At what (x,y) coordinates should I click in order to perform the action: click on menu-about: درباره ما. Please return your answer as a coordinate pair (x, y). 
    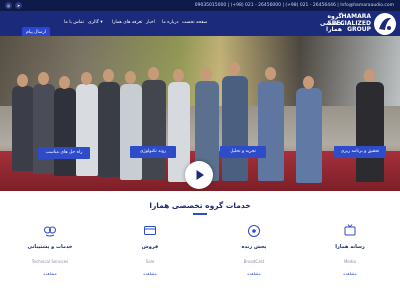
    Looking at the image, I should click on (170, 22).